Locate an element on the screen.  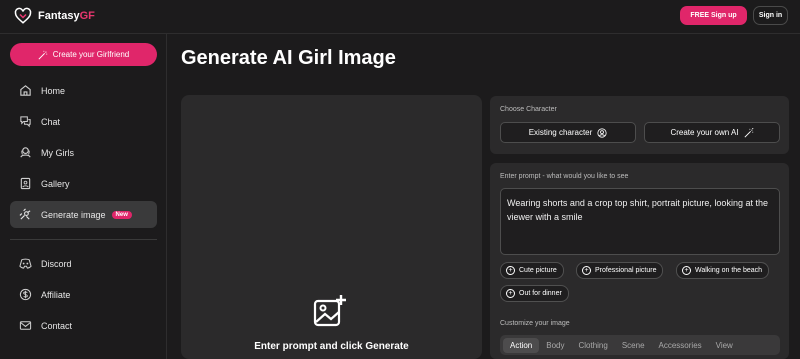
signin-button: Sign in is located at coordinates (770, 15).